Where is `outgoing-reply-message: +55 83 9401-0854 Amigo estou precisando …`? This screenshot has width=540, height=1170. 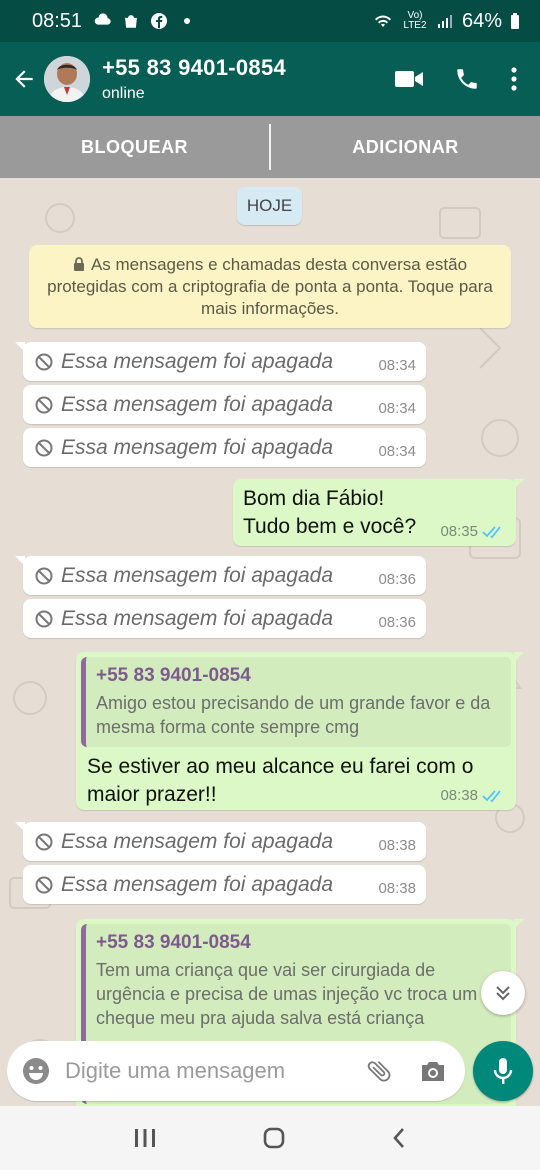 outgoing-reply-message: +55 83 9401-0854 Amigo estou precisando … is located at coordinates (300, 731).